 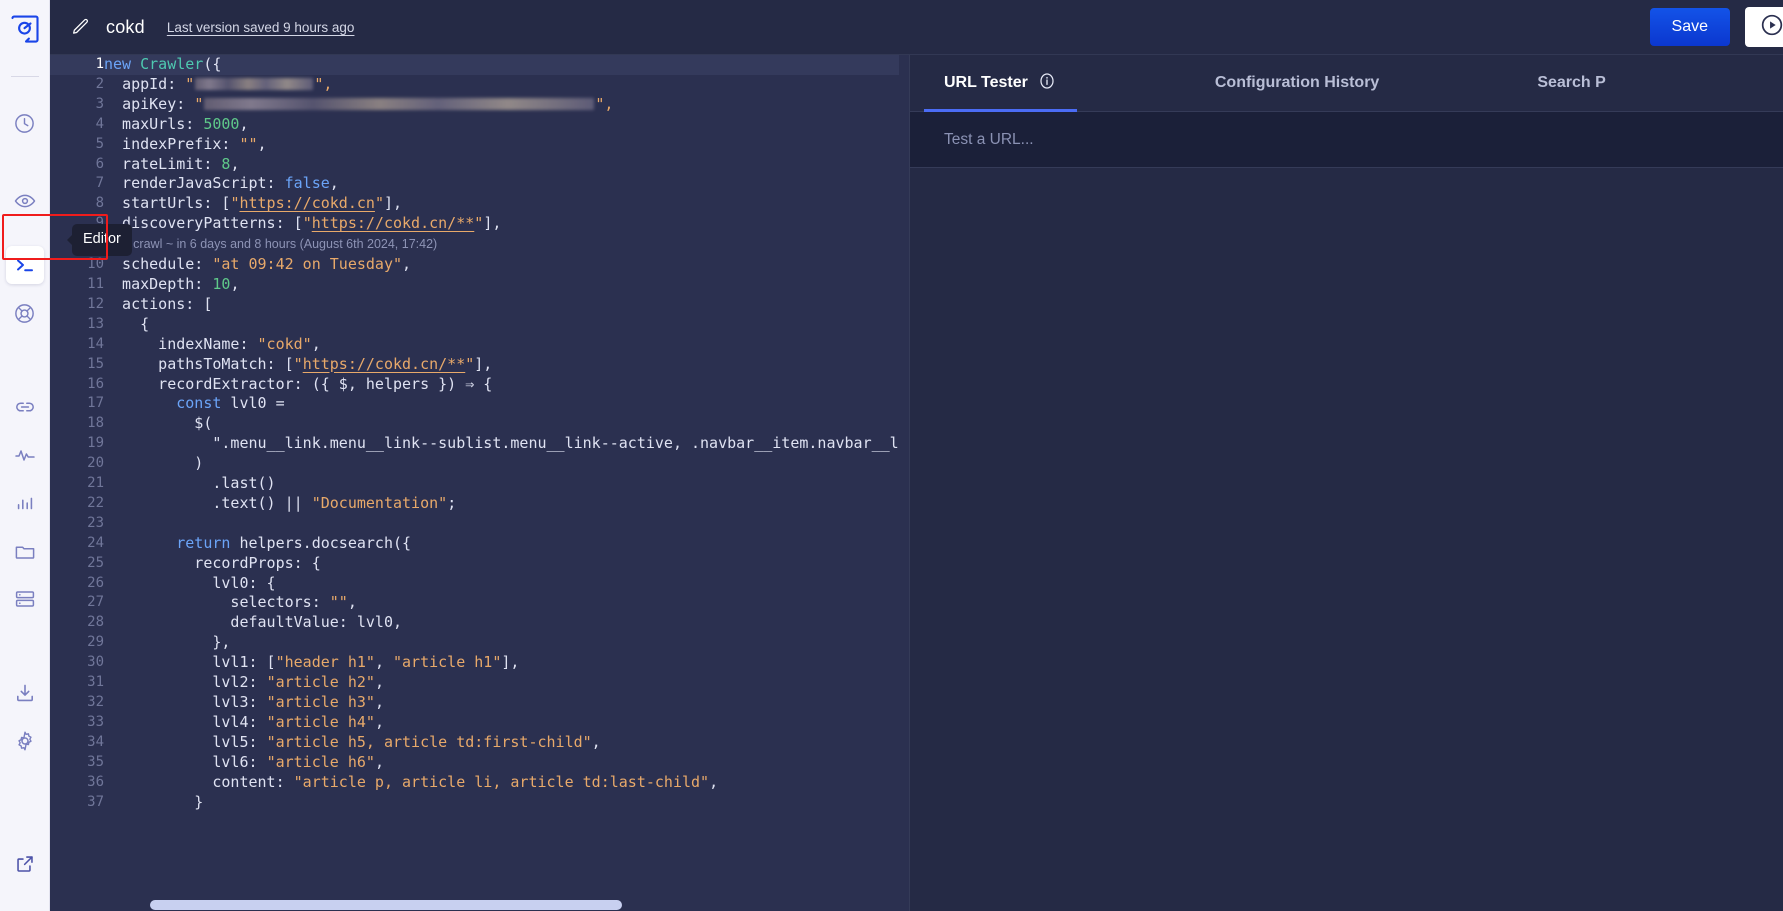 What do you see at coordinates (904, 483) in the screenshot?
I see `editor-vertical-scrollbar` at bounding box center [904, 483].